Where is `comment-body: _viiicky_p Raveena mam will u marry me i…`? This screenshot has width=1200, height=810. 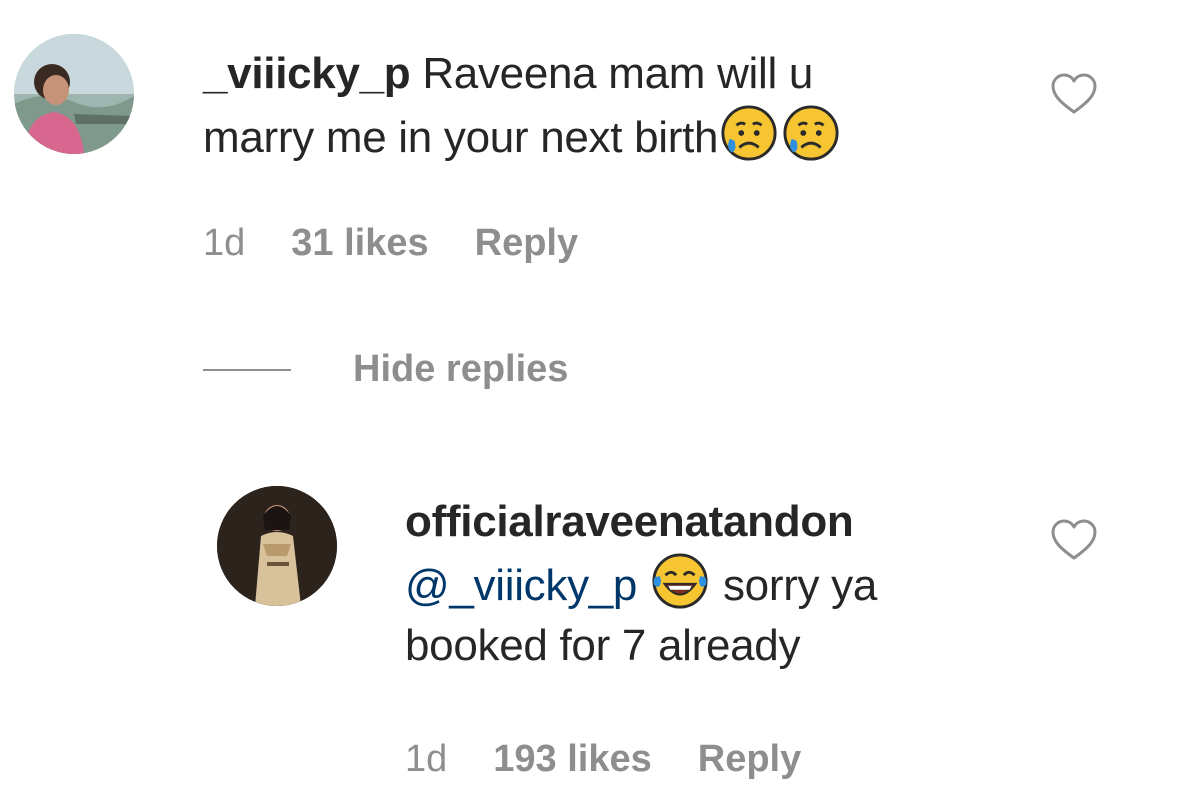 comment-body: _viiicky_p Raveena mam will u marry me i… is located at coordinates (613, 106).